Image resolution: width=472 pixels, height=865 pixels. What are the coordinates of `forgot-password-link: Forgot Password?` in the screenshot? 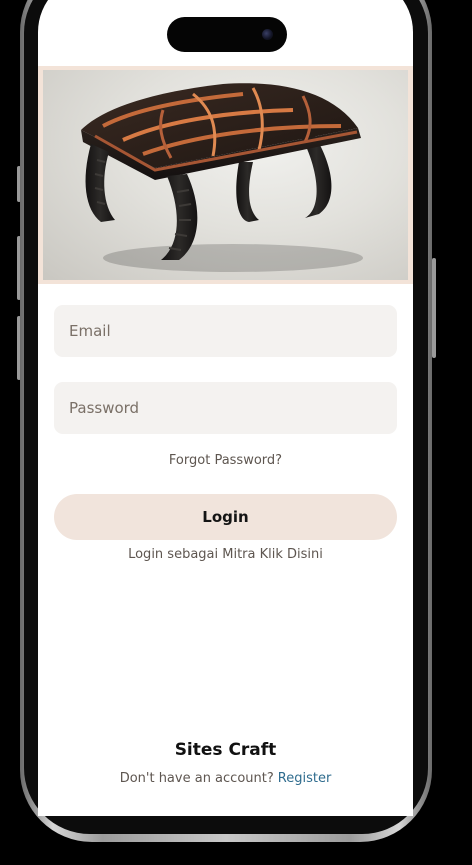 It's located at (225, 460).